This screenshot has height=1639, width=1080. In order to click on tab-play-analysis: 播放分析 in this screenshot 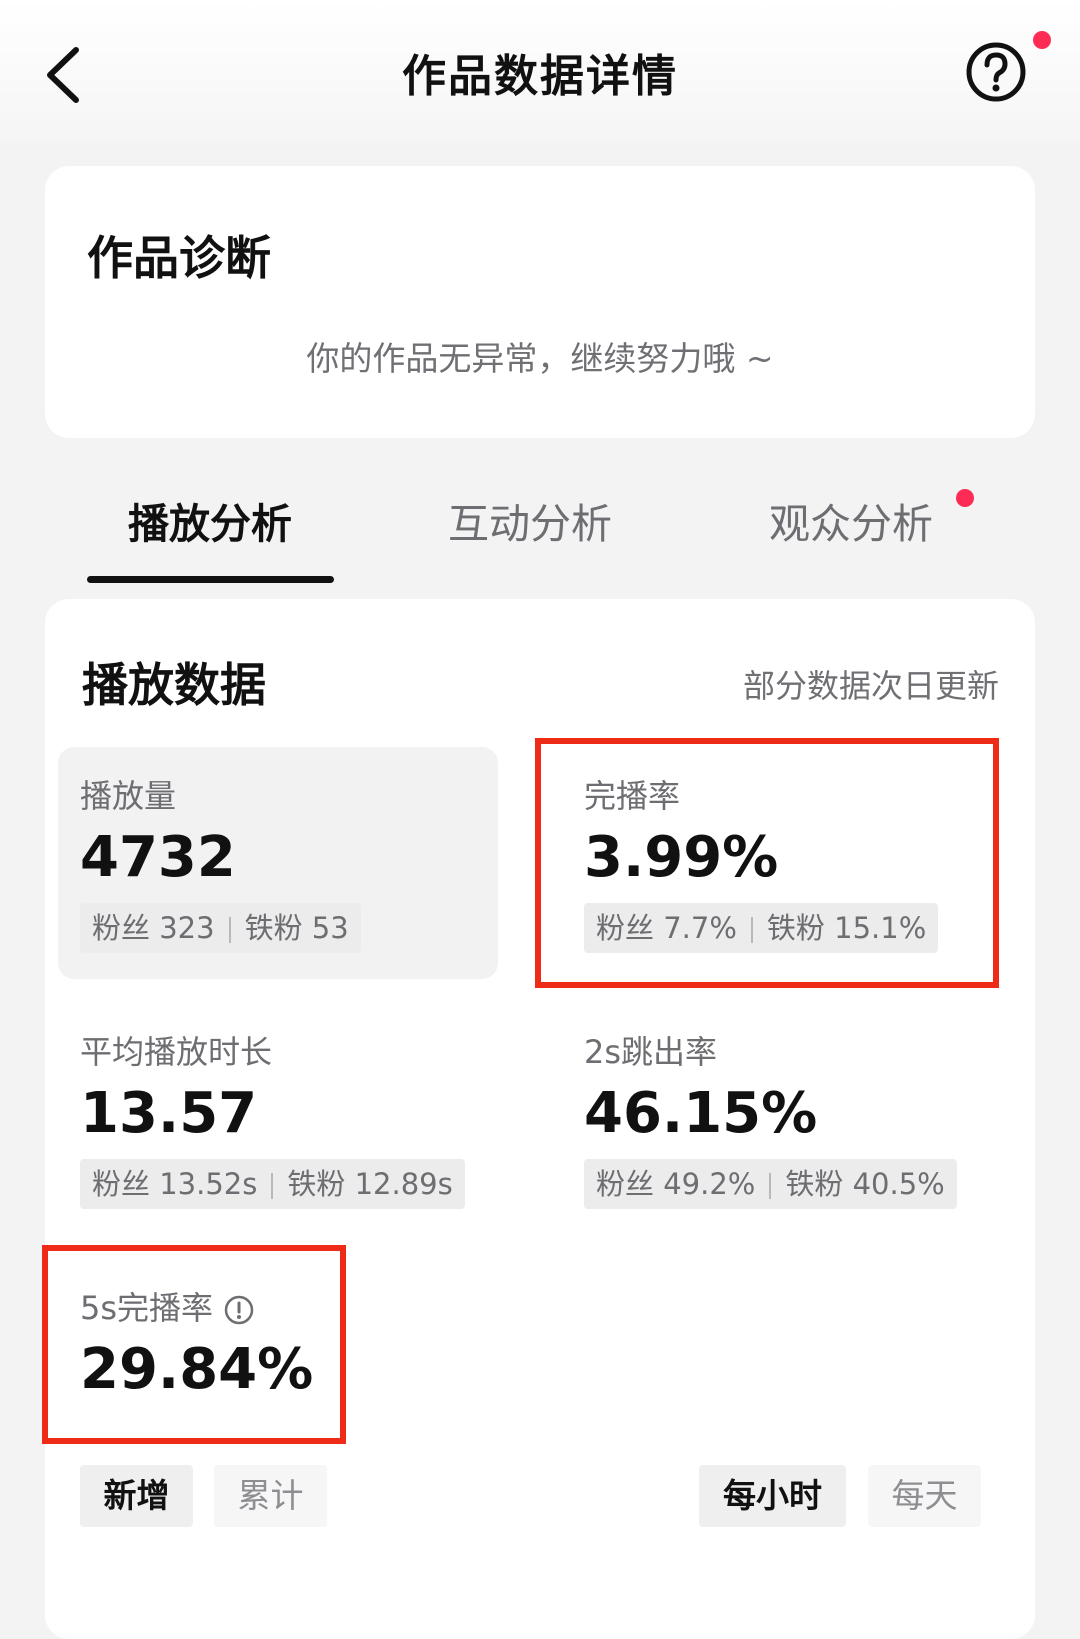, I will do `click(210, 520)`.